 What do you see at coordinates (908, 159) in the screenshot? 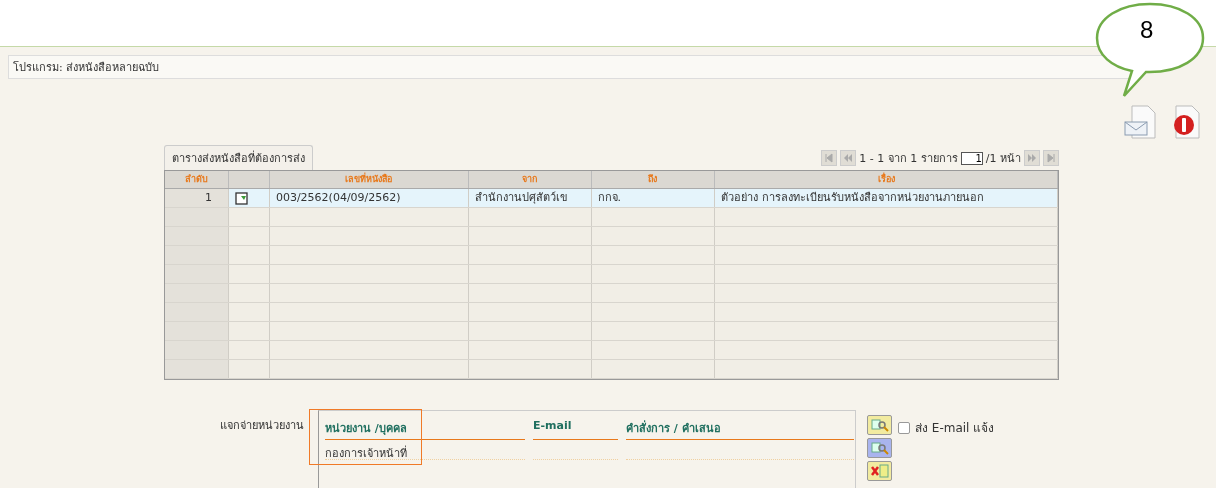
I see `pager-range: 1 - 1 จาก 1 รายการ` at bounding box center [908, 159].